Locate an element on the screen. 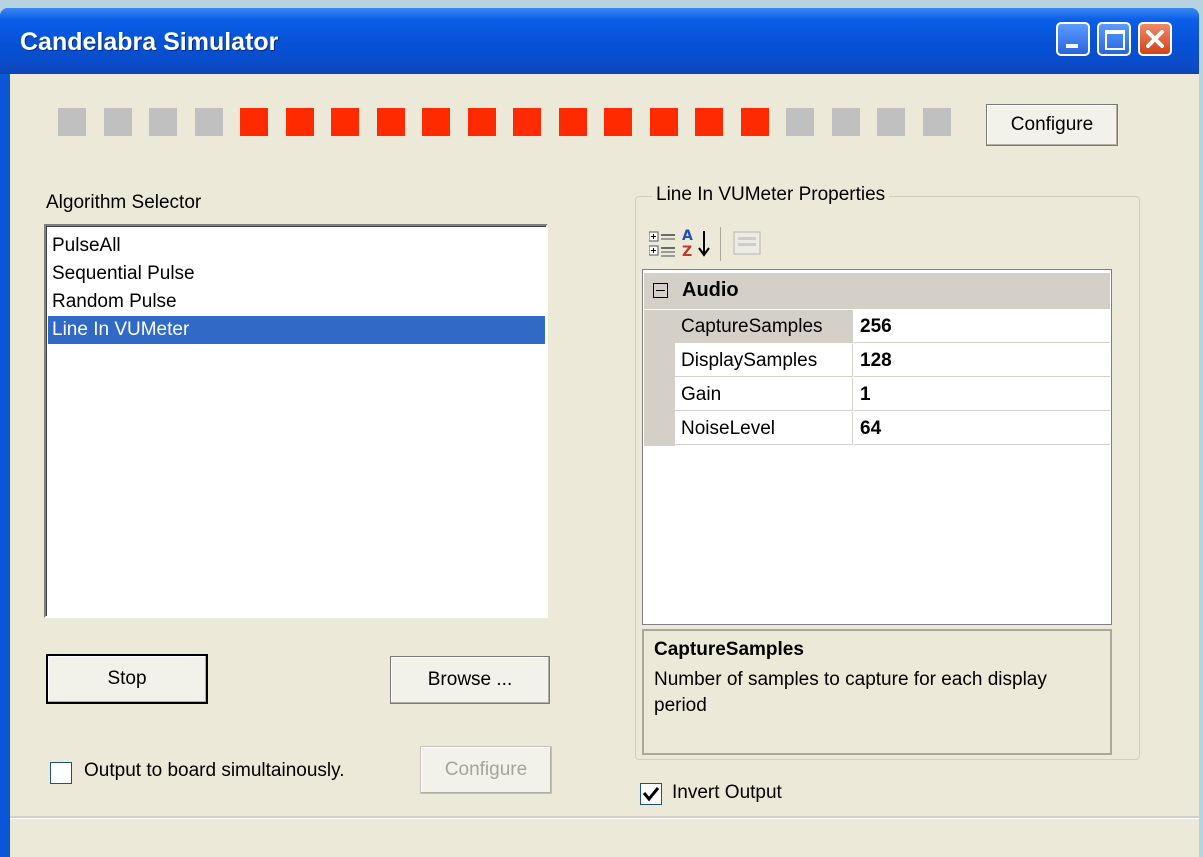  property-row: CaptureSamples 256 is located at coordinates (877, 327).